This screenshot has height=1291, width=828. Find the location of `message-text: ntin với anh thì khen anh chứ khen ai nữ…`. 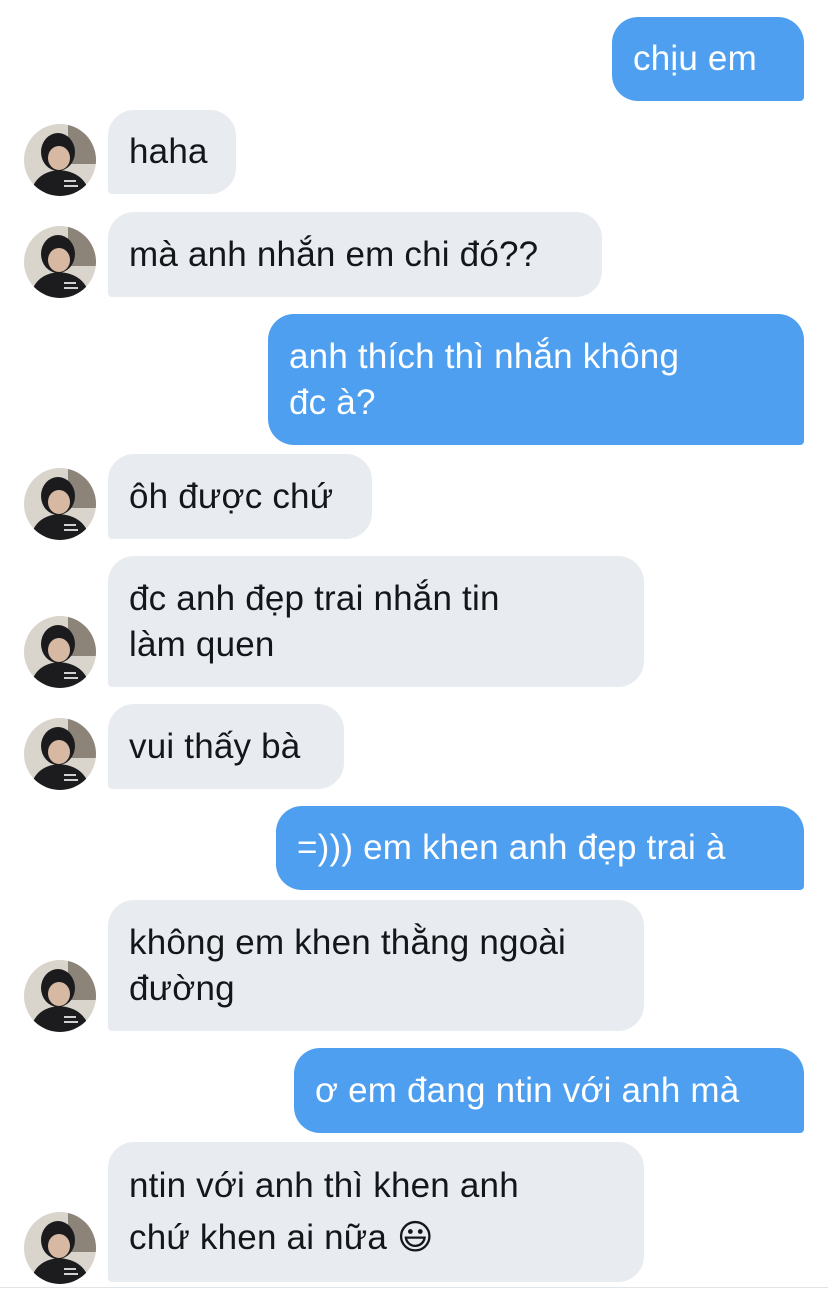

message-text: ntin với anh thì khen anh chứ khen ai nữ… is located at coordinates (324, 1211).